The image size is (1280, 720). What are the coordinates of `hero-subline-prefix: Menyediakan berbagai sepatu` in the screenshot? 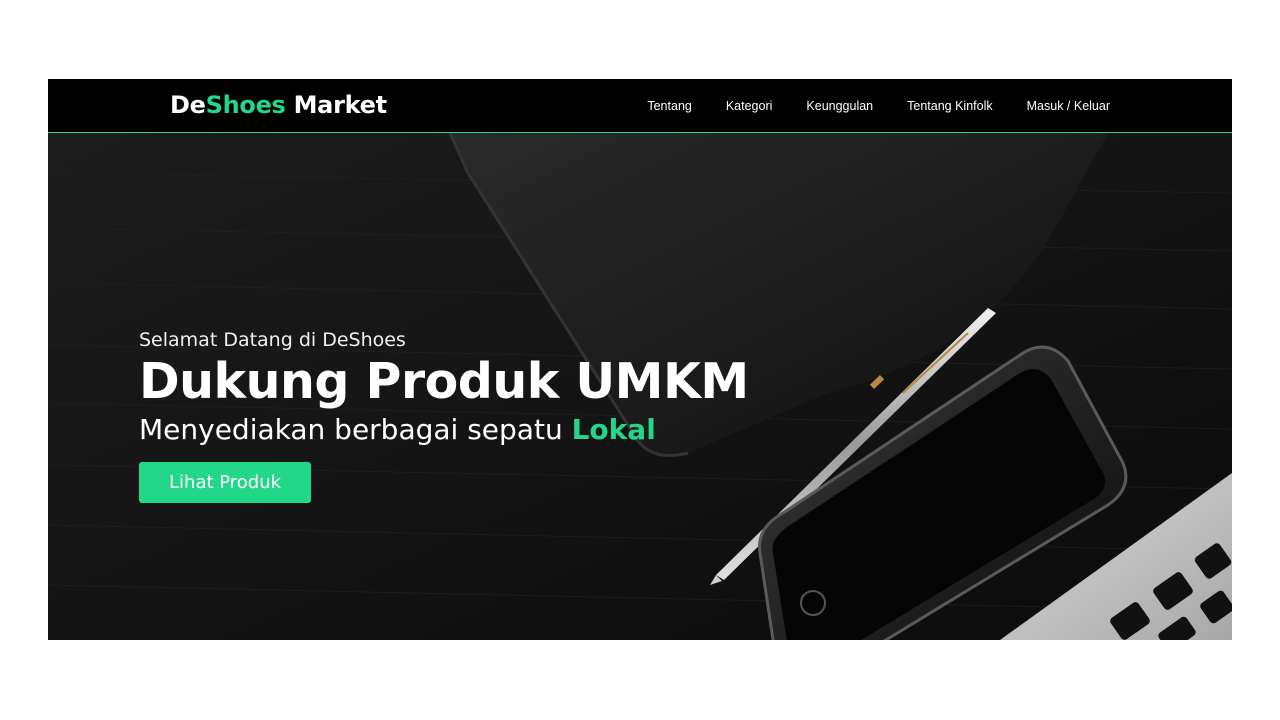 It's located at (355, 429).